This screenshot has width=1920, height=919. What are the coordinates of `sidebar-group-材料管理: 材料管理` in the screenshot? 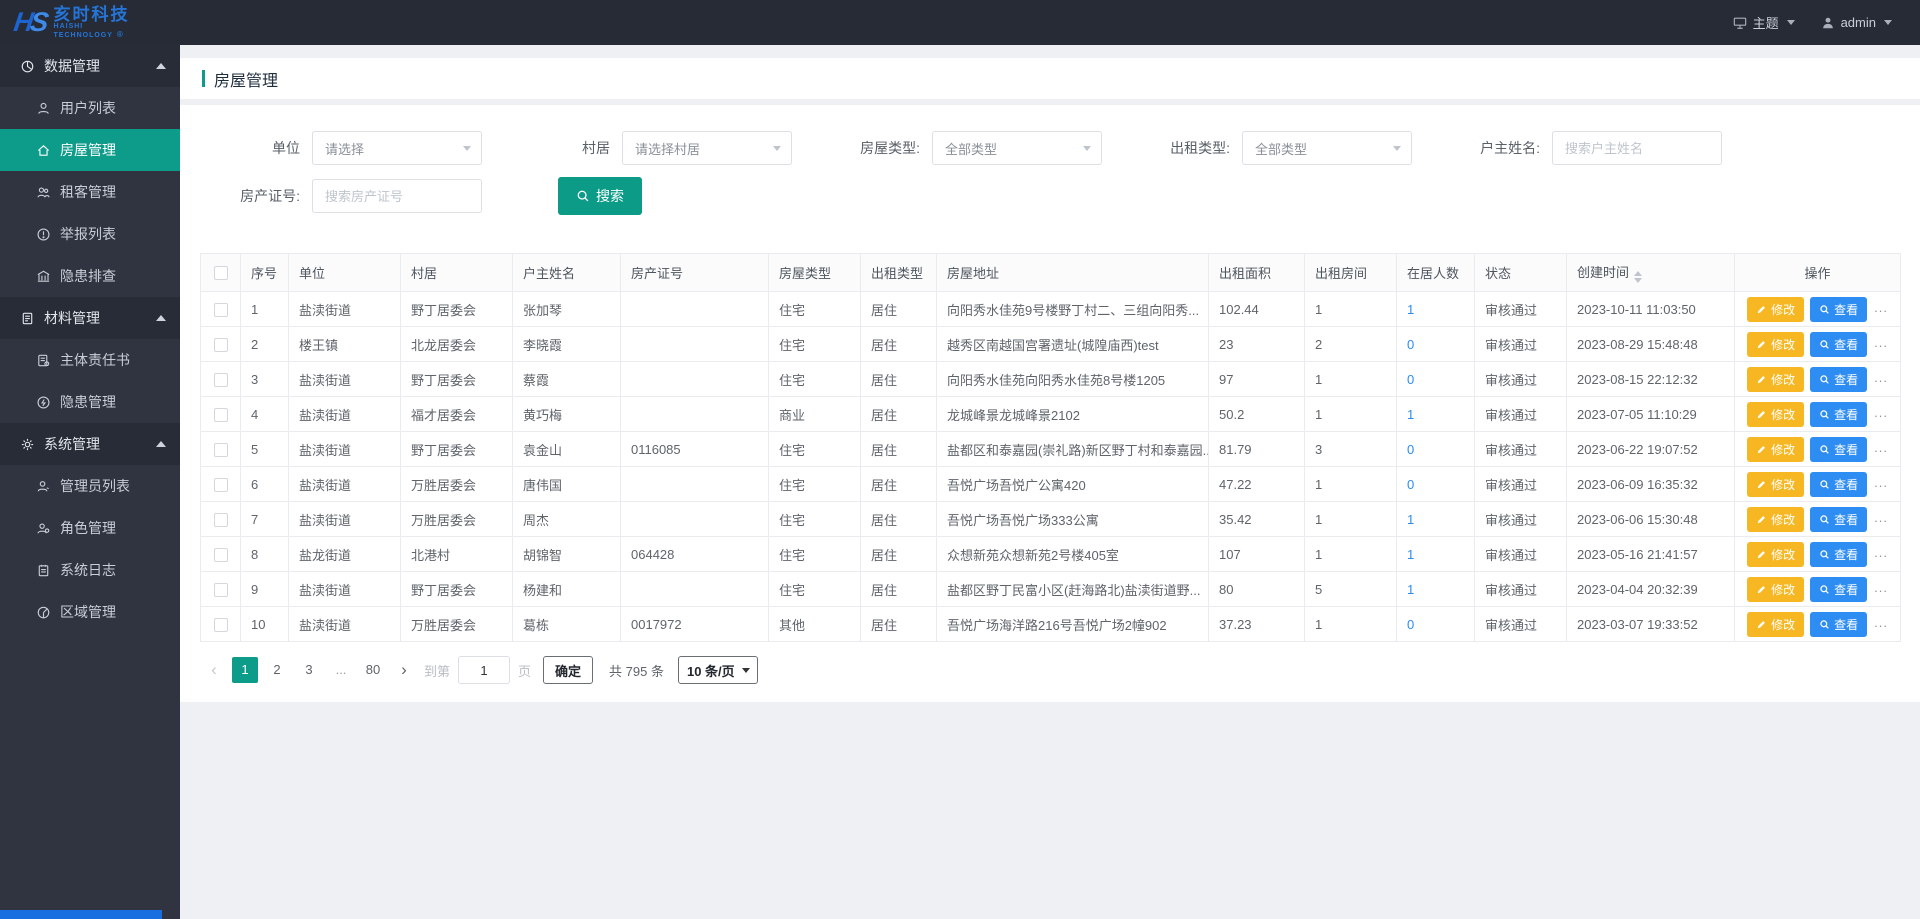 It's located at (90, 318).